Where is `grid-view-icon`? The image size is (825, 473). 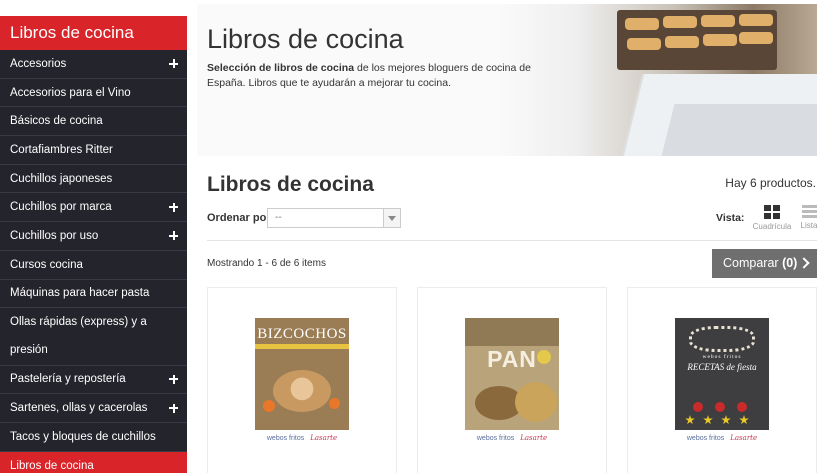 grid-view-icon is located at coordinates (772, 212).